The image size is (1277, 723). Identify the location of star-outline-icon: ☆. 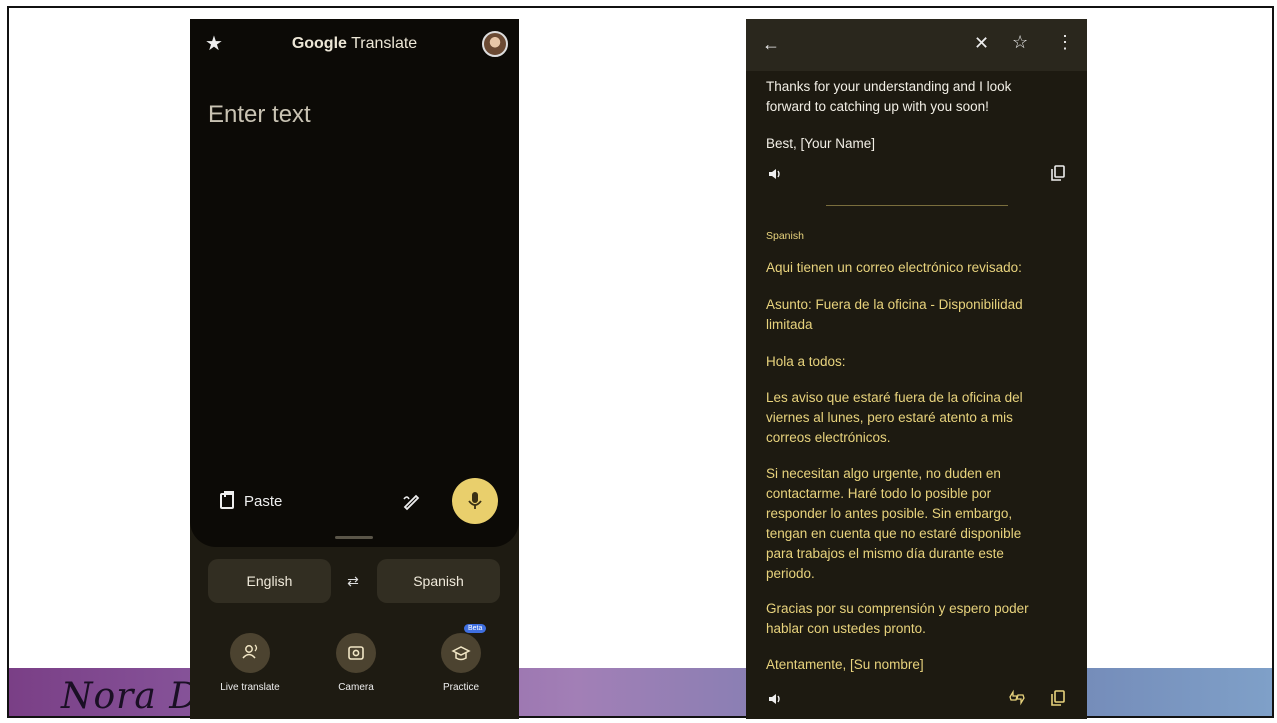
(1020, 42).